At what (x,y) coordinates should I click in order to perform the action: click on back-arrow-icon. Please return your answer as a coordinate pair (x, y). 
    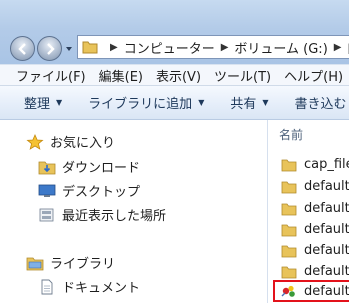
    Looking at the image, I should click on (21, 48).